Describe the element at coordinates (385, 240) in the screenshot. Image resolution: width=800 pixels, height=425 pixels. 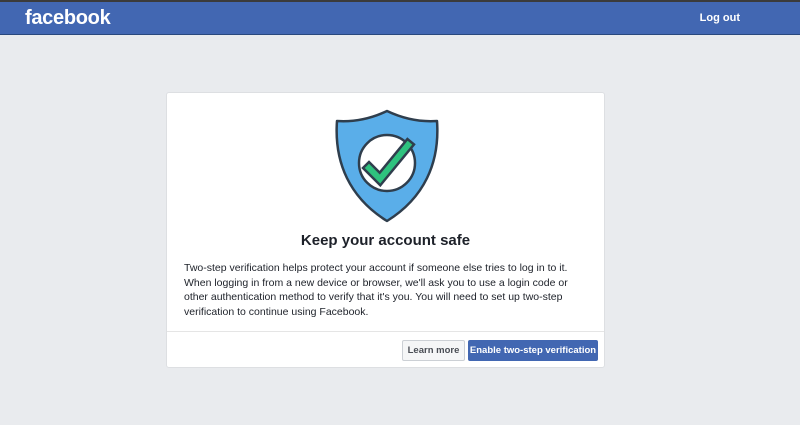
I see `dialog-title: Keep your account safe` at that location.